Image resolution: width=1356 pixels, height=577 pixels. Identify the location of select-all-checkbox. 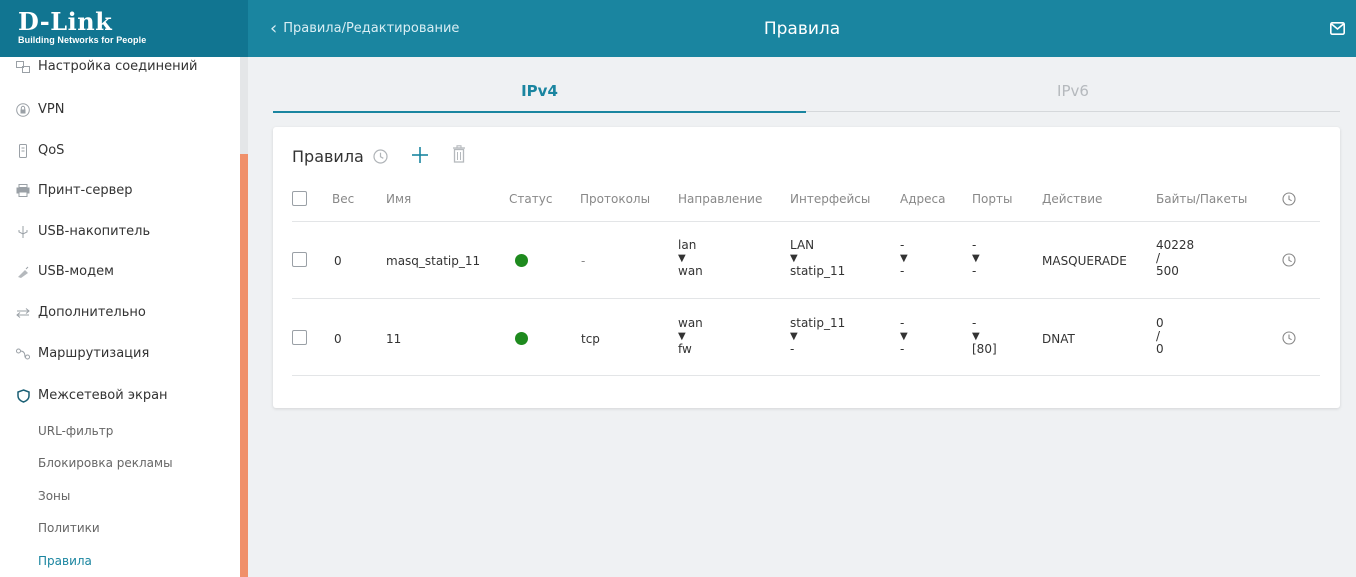
(299, 198).